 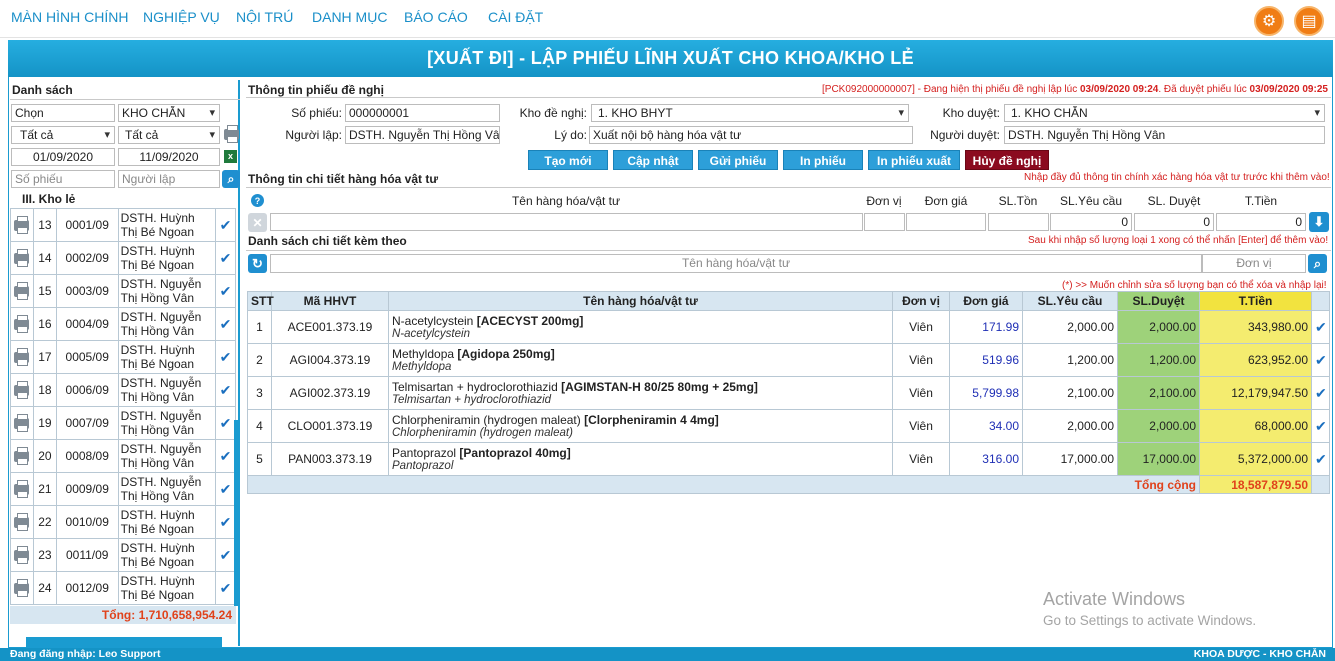 I want to click on list-row: 15 0003/09 DSTH. Nguyễn Thị Hồng Vân ✔, so click(x=123, y=291).